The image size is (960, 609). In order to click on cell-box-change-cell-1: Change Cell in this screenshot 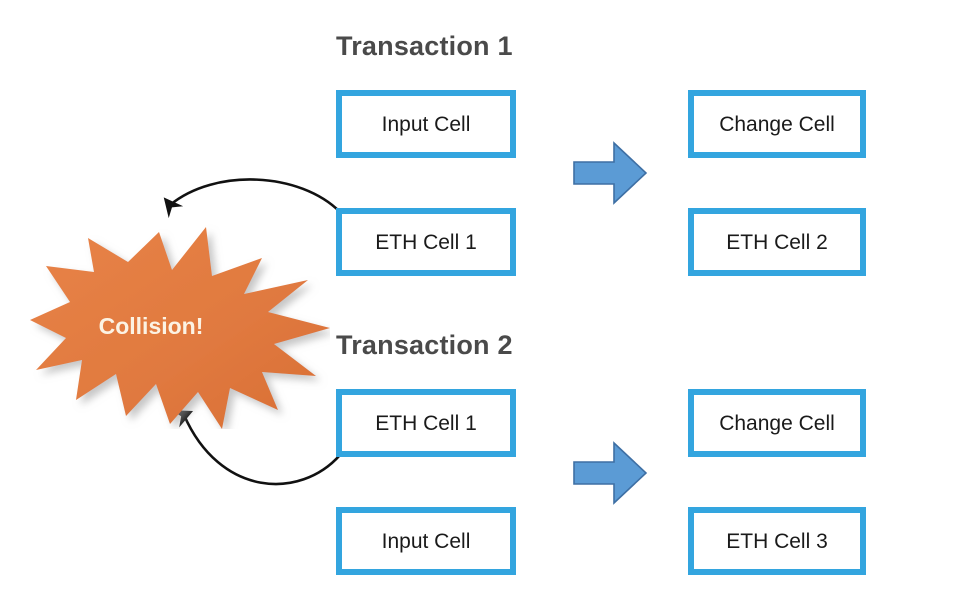, I will do `click(777, 124)`.